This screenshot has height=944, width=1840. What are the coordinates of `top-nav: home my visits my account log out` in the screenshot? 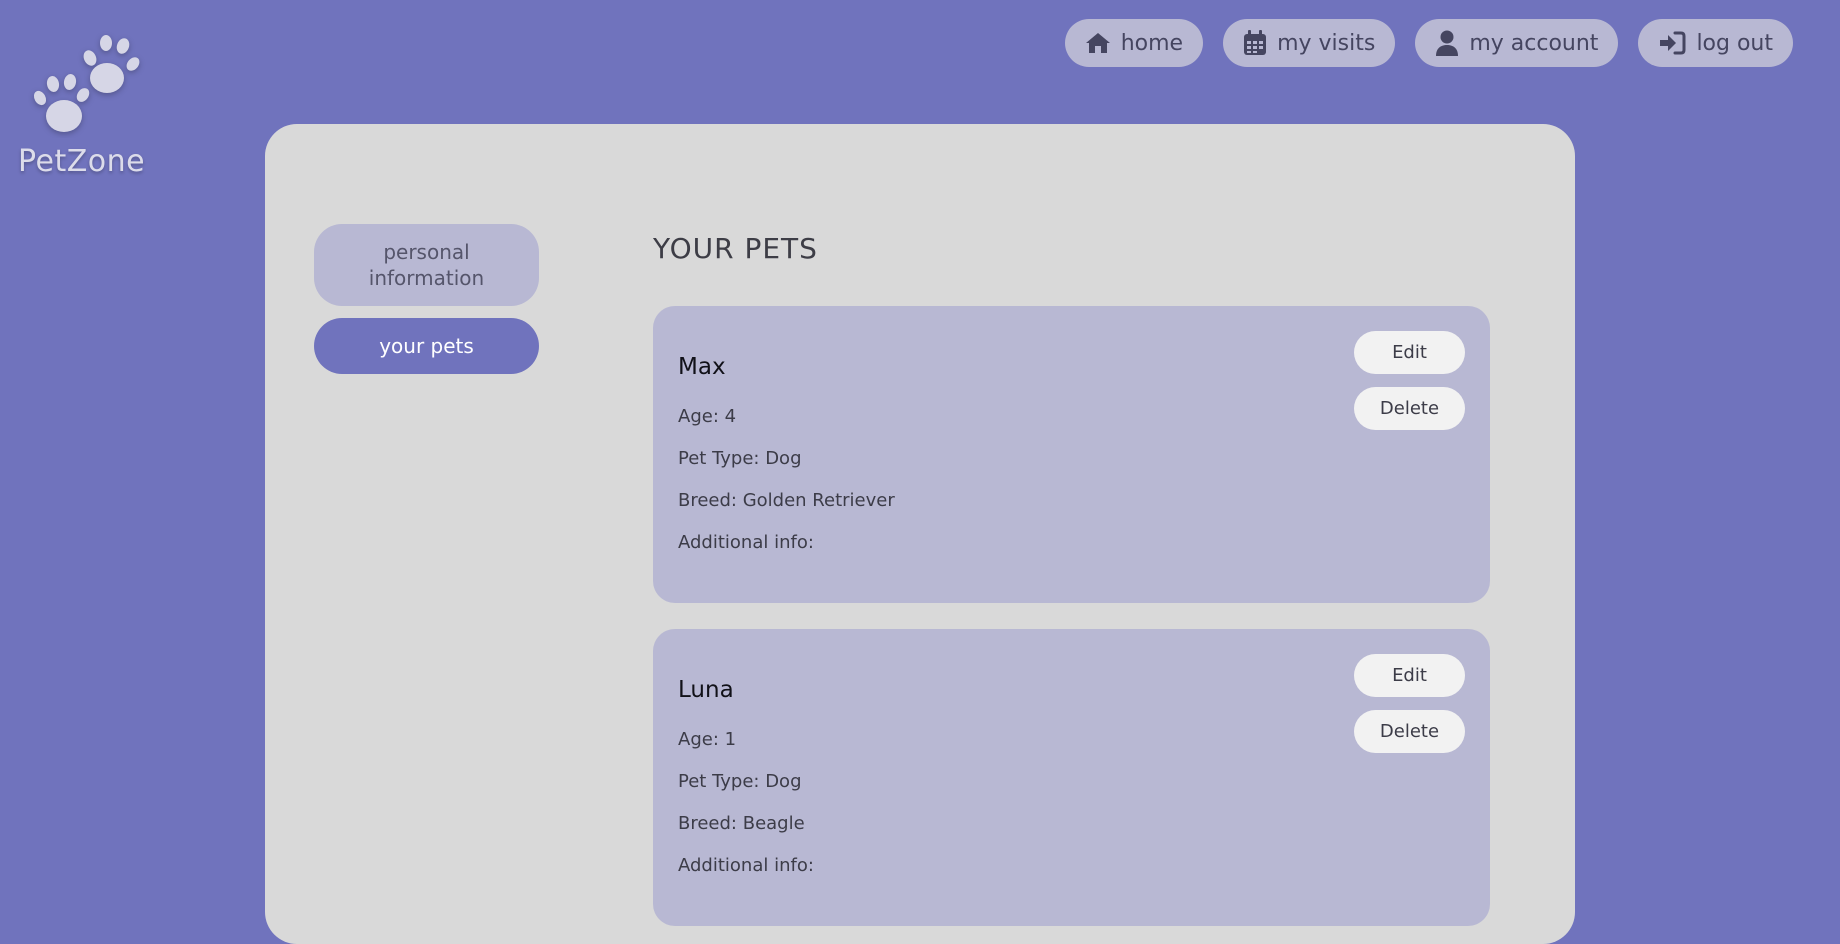 It's located at (1428, 43).